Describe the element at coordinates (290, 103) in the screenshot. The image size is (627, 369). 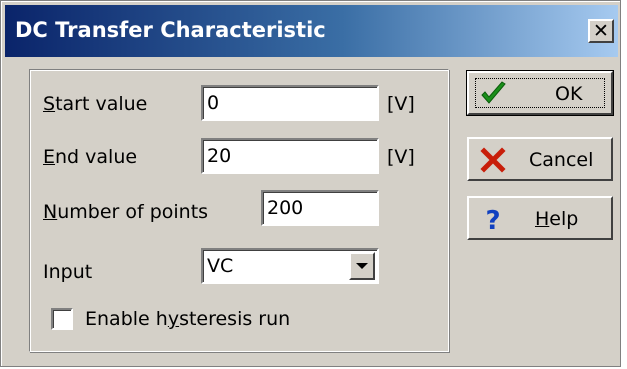
I see `start-value-field: 0` at that location.